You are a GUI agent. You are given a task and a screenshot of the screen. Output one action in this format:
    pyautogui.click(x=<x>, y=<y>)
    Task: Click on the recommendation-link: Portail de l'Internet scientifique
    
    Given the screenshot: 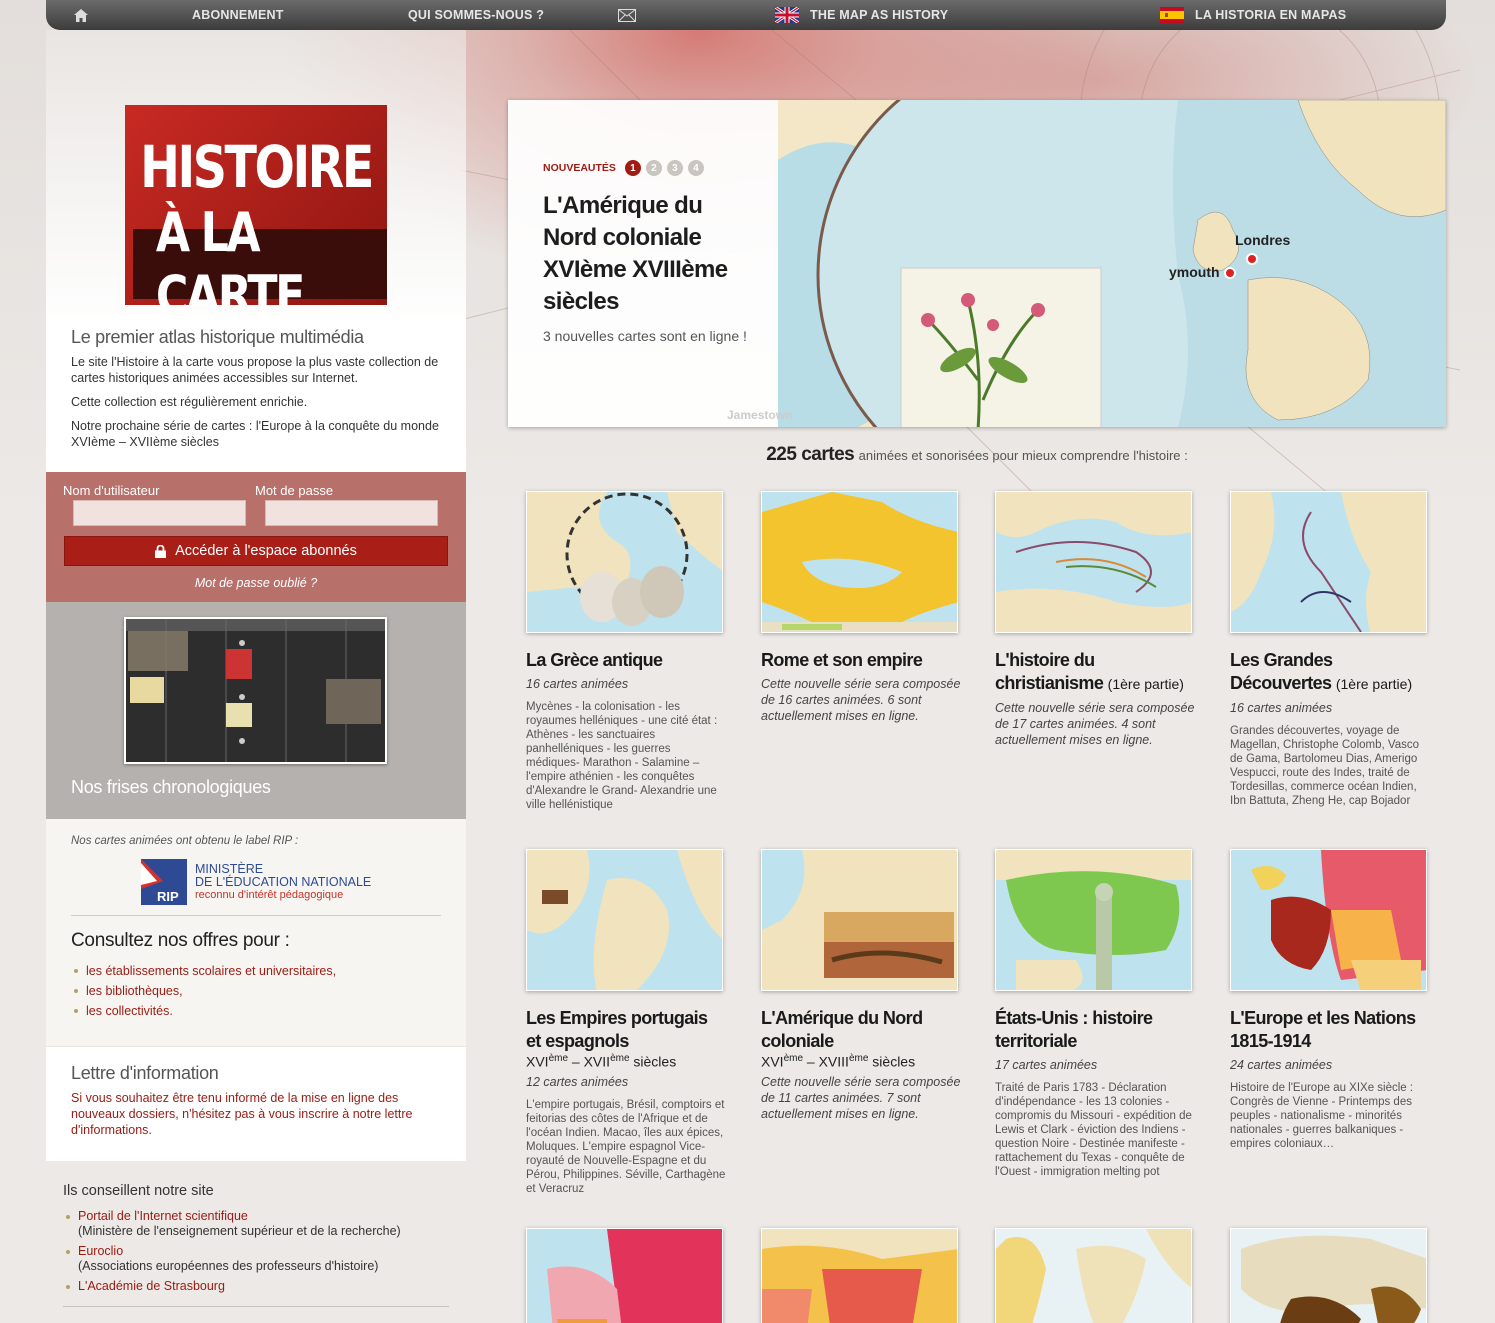 What is the action you would take?
    pyautogui.click(x=263, y=1216)
    